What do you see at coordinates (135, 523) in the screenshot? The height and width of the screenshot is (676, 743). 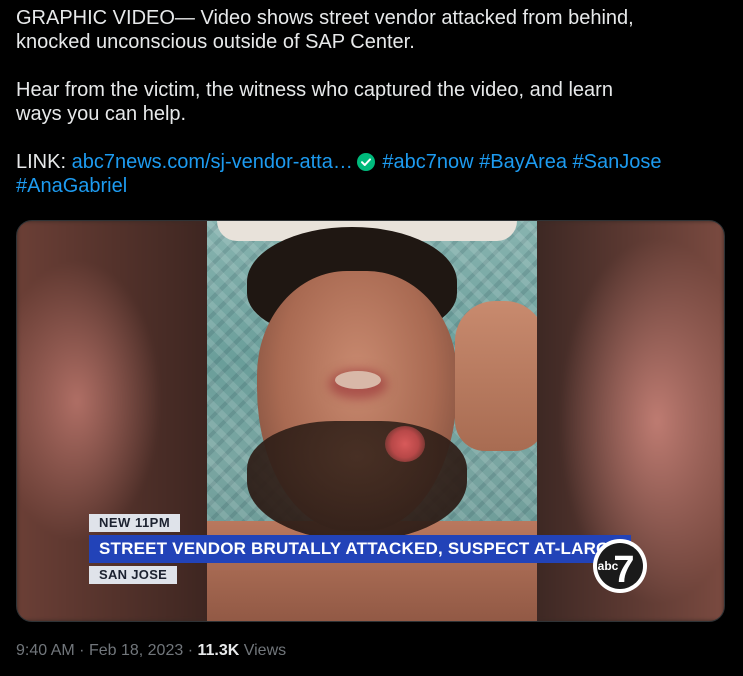 I see `news-tag: NEW 11PM` at bounding box center [135, 523].